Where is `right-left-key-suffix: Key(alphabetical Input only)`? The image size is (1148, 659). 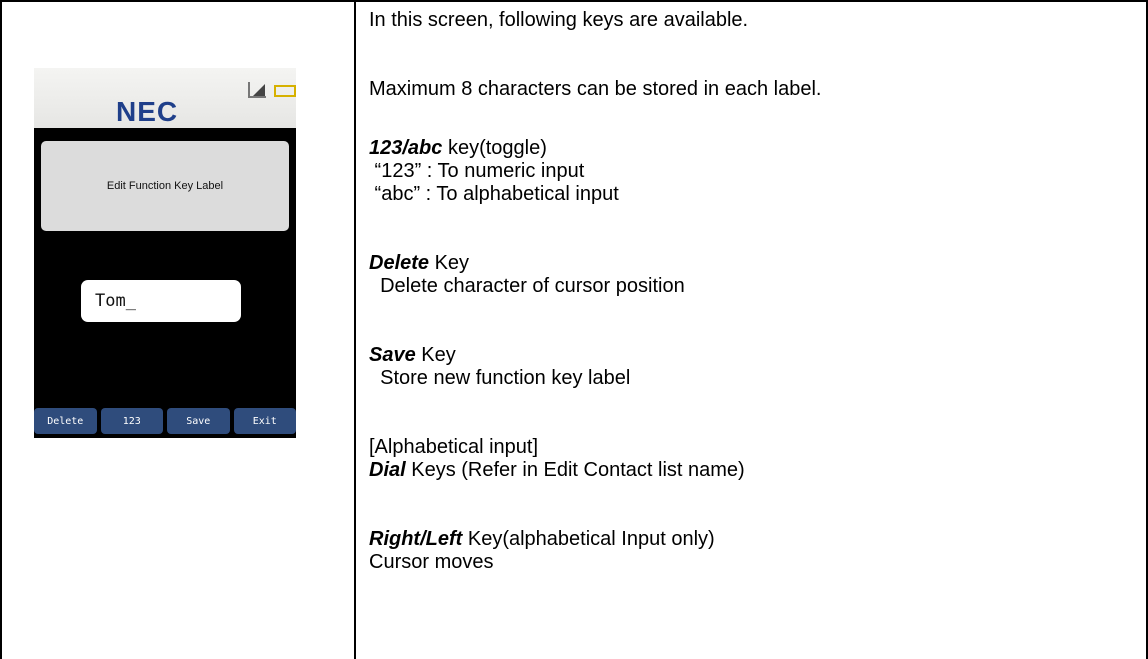 right-left-key-suffix: Key(alphabetical Input only) is located at coordinates (588, 539).